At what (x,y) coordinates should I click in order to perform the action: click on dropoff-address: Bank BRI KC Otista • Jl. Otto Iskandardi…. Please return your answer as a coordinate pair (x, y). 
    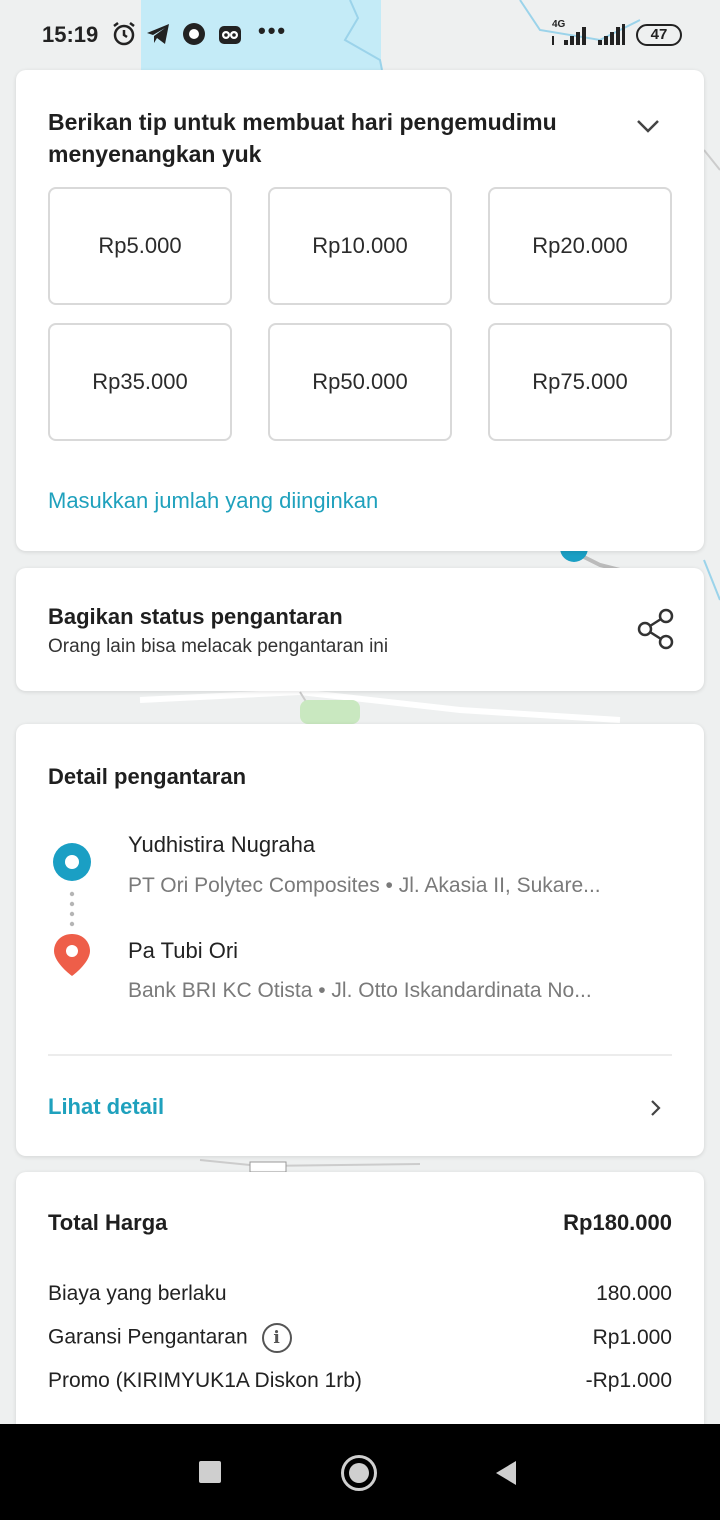
    Looking at the image, I should click on (360, 990).